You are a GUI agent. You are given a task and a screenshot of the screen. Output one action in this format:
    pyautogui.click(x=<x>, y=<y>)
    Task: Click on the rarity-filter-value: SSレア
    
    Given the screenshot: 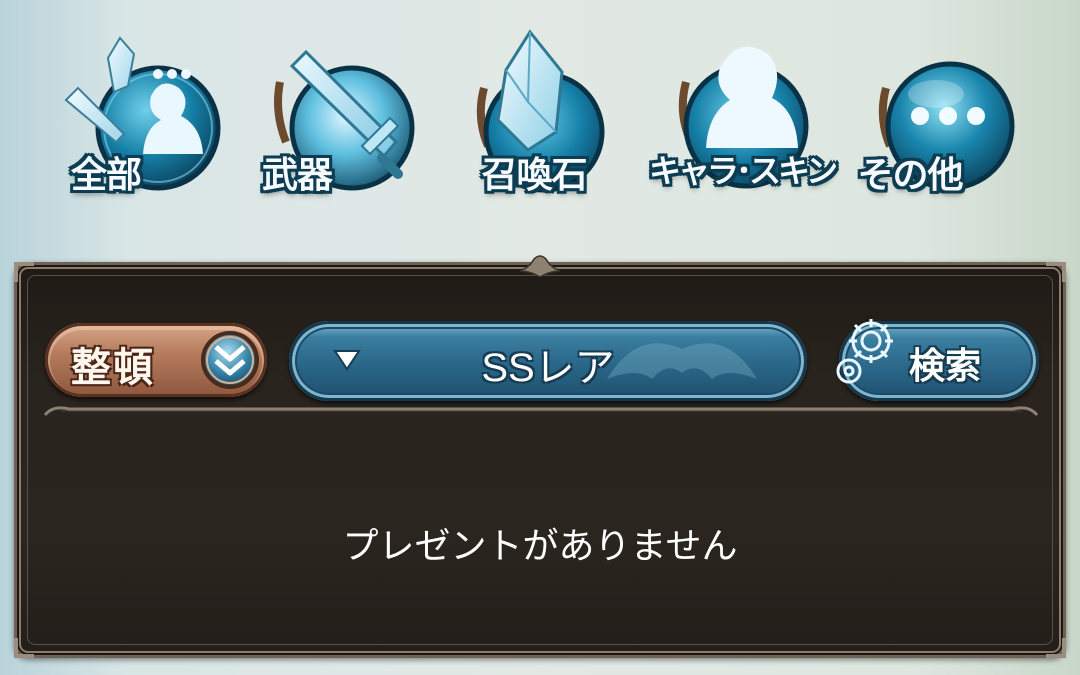 What is the action you would take?
    pyautogui.click(x=548, y=368)
    